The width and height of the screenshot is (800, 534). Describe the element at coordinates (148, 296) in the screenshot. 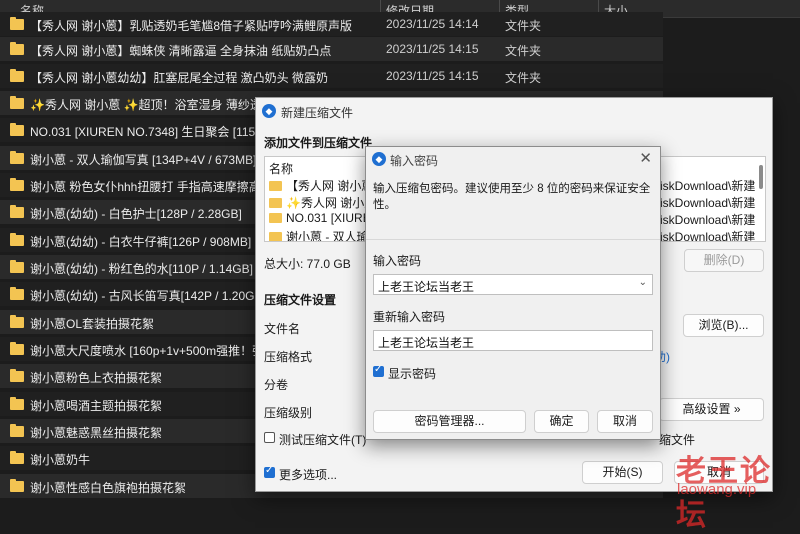

I see `file-name: 谢小蒽(幼幼) - 古风长笛写真[142P / 1.20GB]` at that location.